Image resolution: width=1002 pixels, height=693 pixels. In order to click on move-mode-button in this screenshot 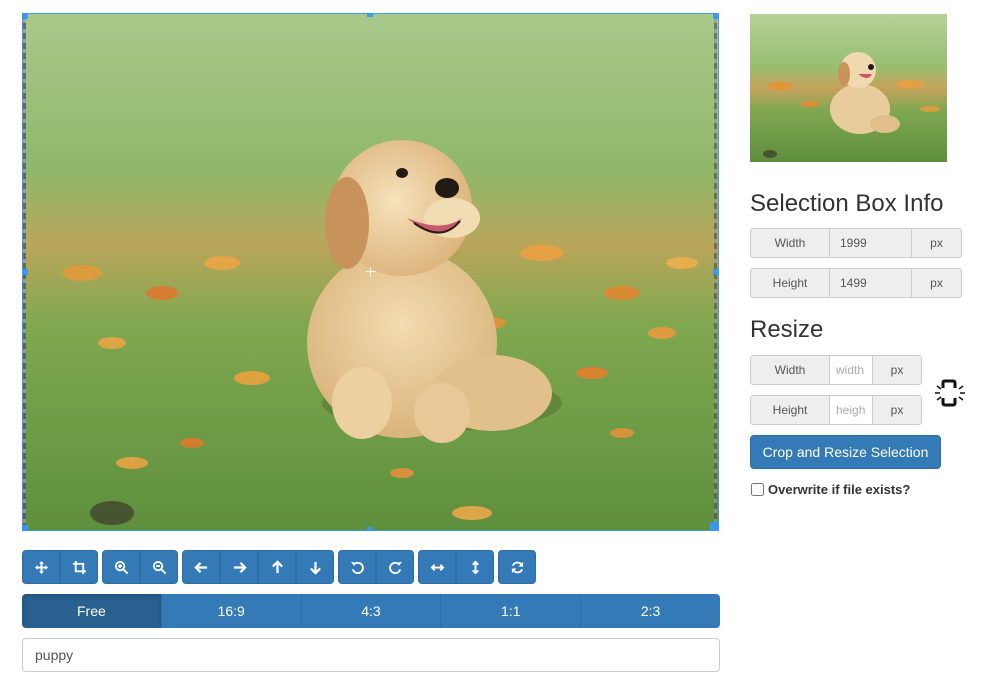, I will do `click(41, 567)`.